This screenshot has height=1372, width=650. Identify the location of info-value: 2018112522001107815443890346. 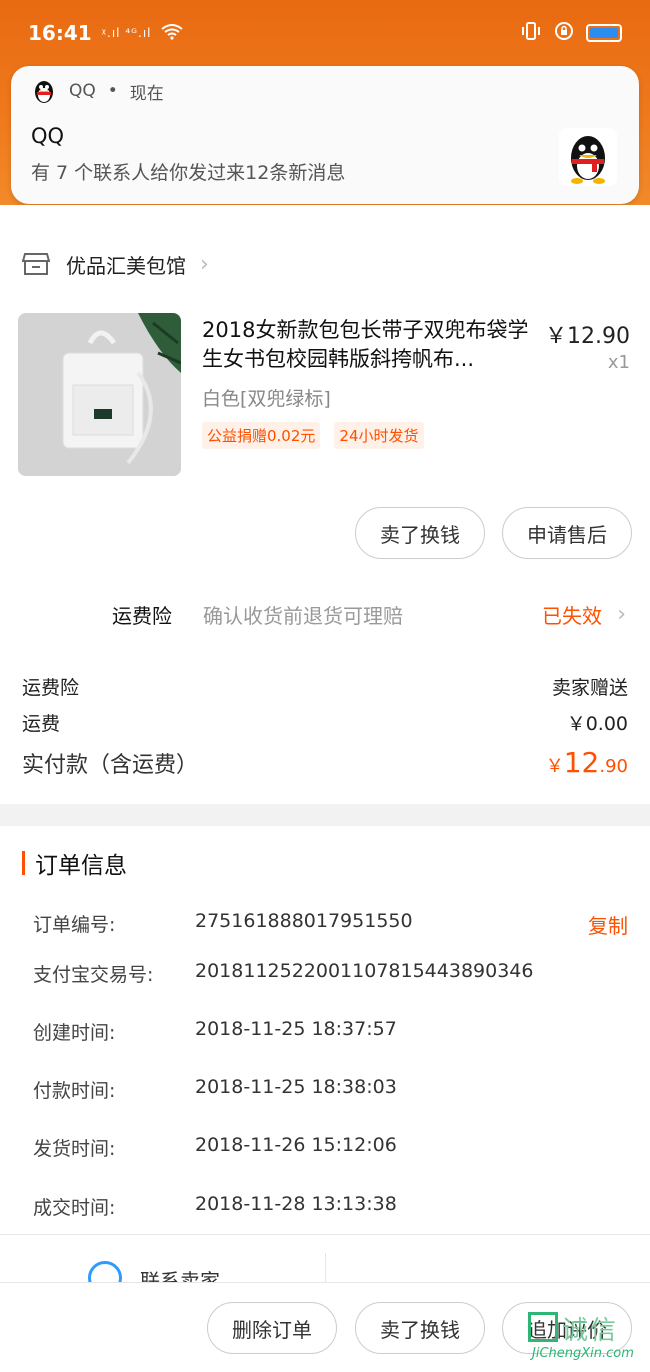
(364, 971).